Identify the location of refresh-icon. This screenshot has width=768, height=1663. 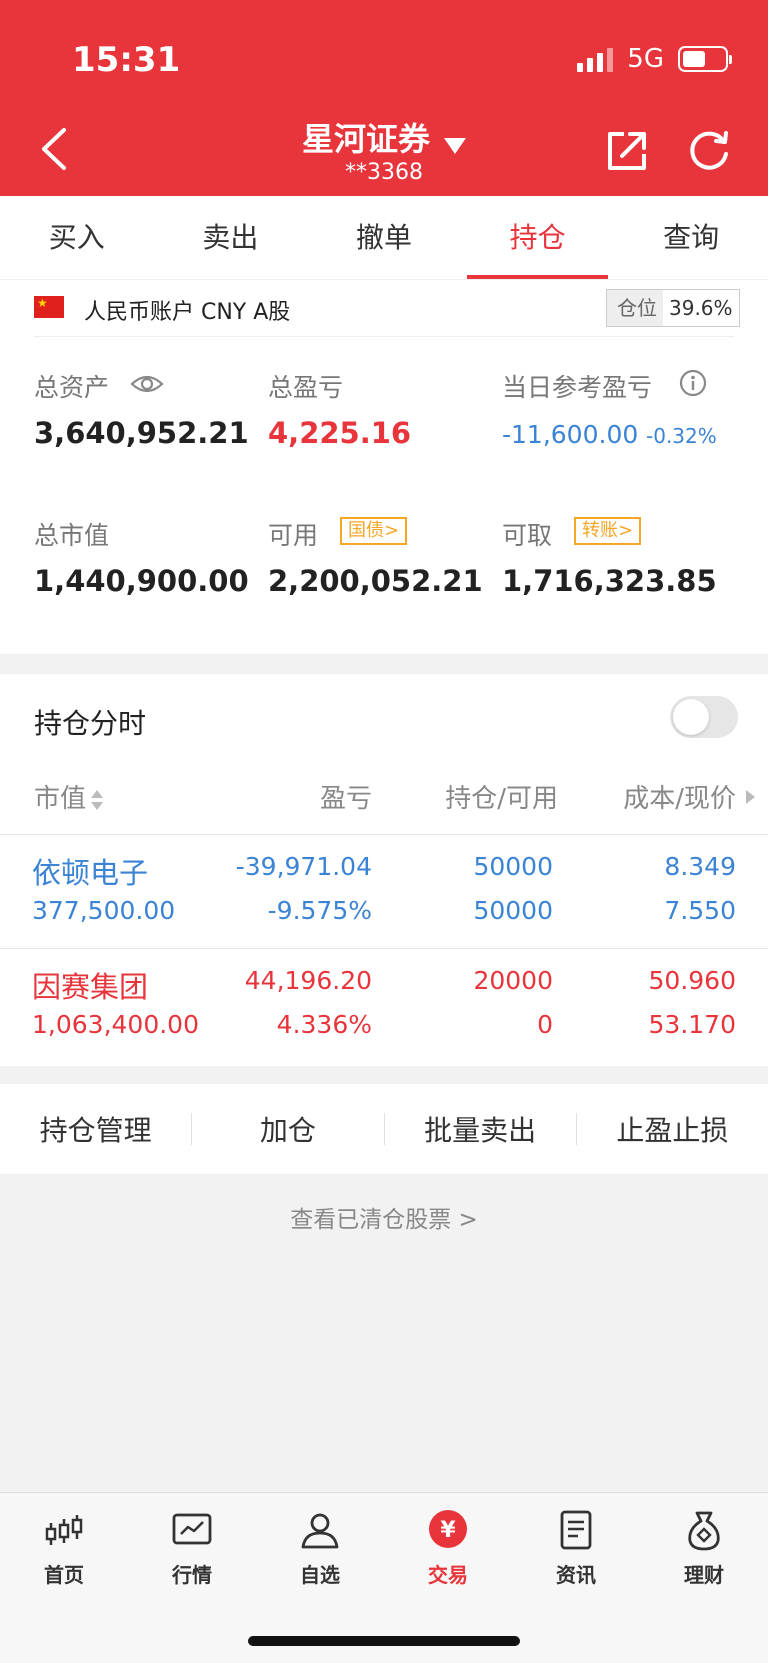
(709, 151).